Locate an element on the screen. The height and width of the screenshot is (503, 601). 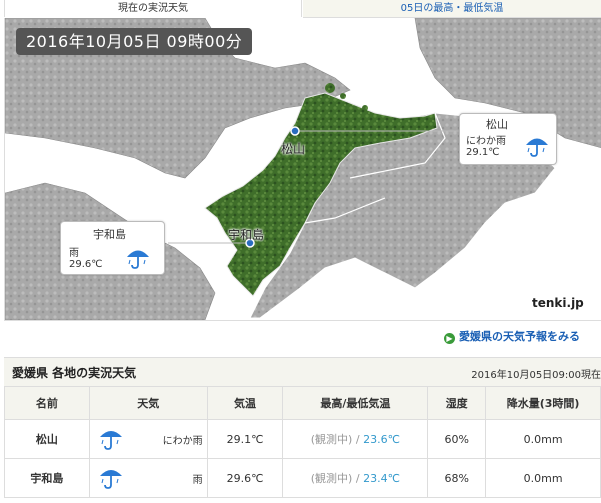
callout-uwajima: 宇和島 雨 29.6℃ is located at coordinates (112, 248).